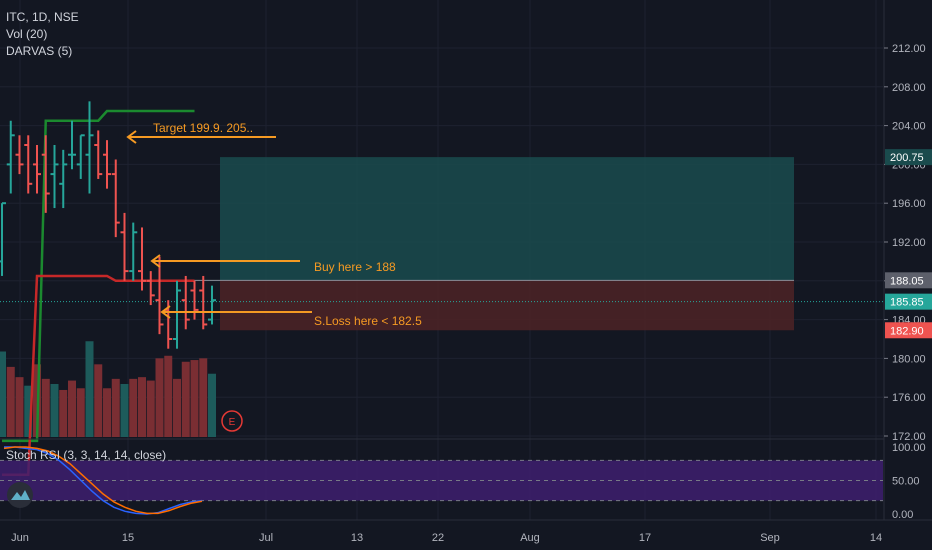 This screenshot has width=932, height=550. Describe the element at coordinates (355, 267) in the screenshot. I see `buy-label: Buy here > 188` at that location.